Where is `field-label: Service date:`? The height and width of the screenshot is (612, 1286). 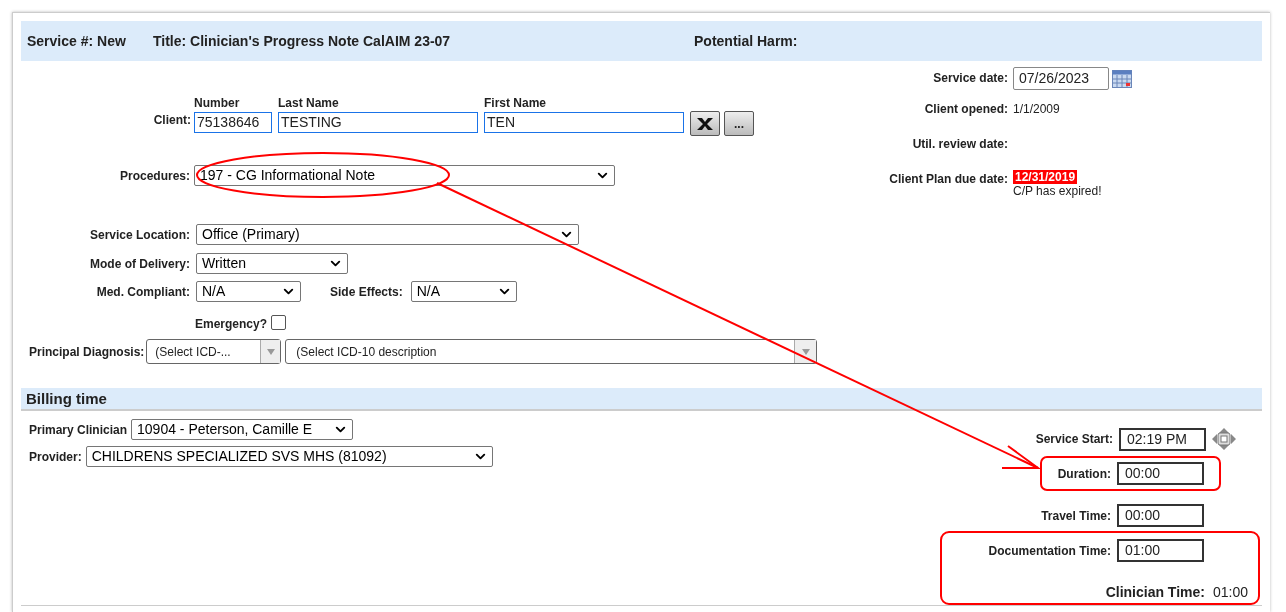 field-label: Service date: is located at coordinates (970, 78).